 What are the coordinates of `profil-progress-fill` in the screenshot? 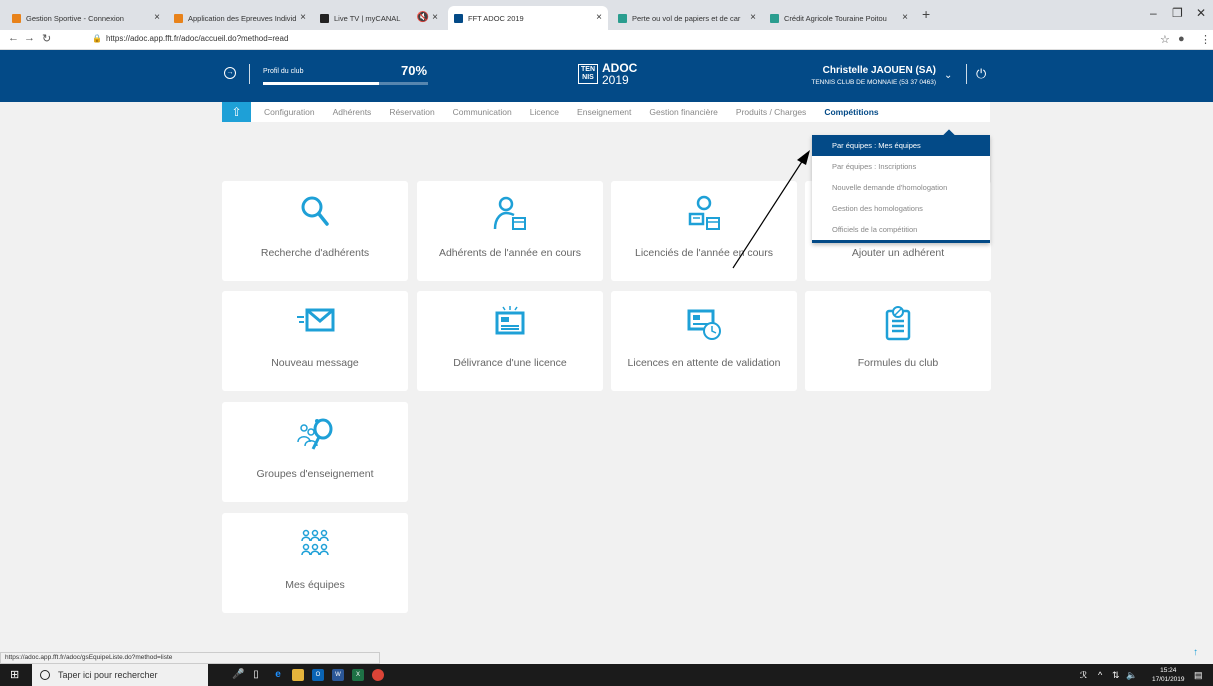 It's located at (321, 83).